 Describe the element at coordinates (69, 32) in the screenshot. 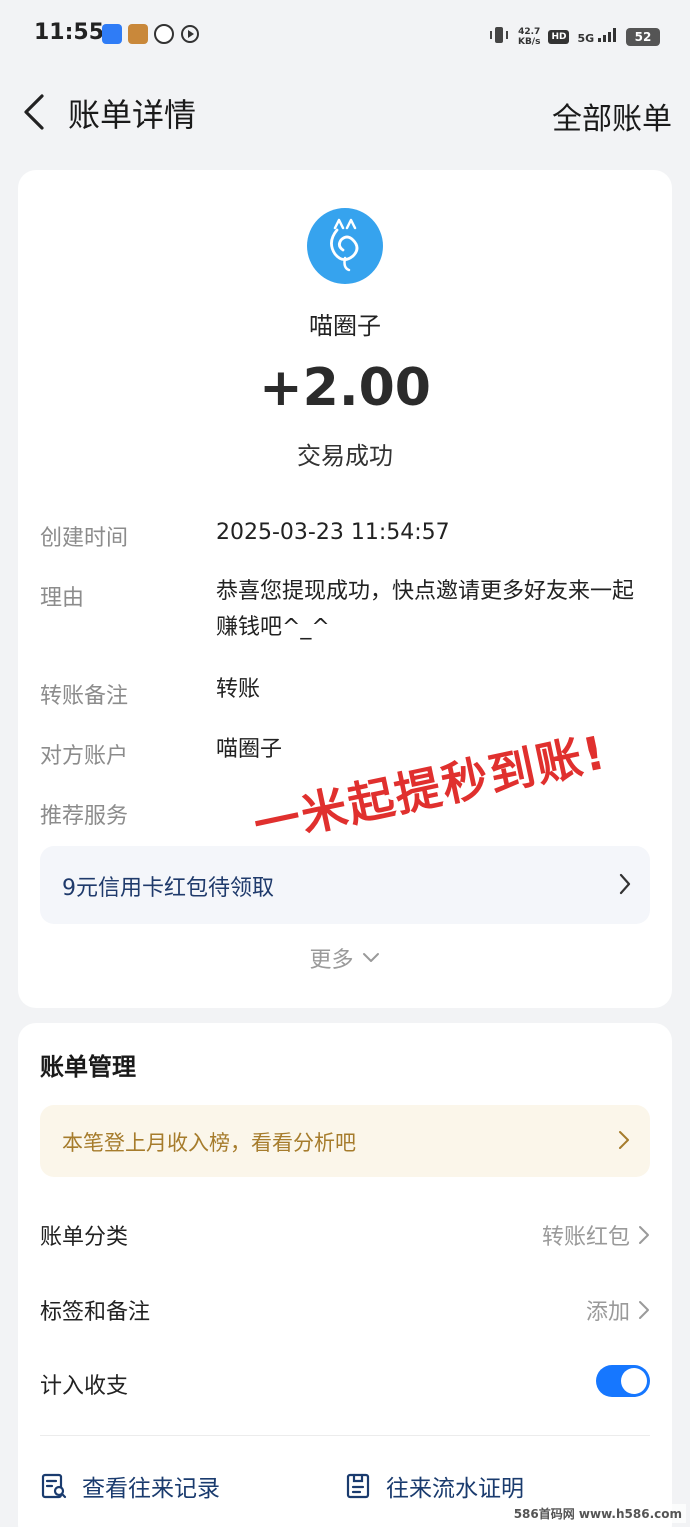

I see `status-time: 11:55` at that location.